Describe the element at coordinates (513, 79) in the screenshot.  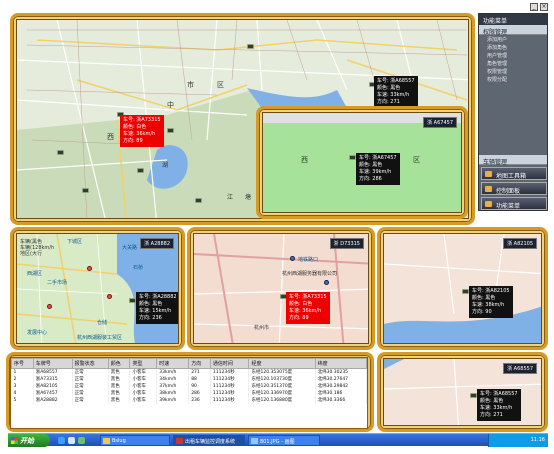
I see `menu-item-permission-assign: 权限分配` at that location.